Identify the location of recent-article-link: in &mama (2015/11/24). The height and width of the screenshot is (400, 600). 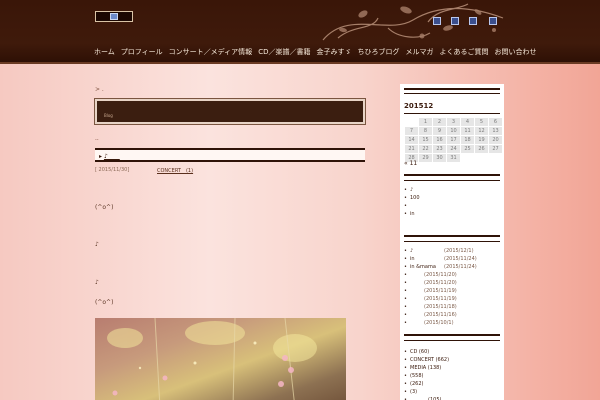
(453, 267).